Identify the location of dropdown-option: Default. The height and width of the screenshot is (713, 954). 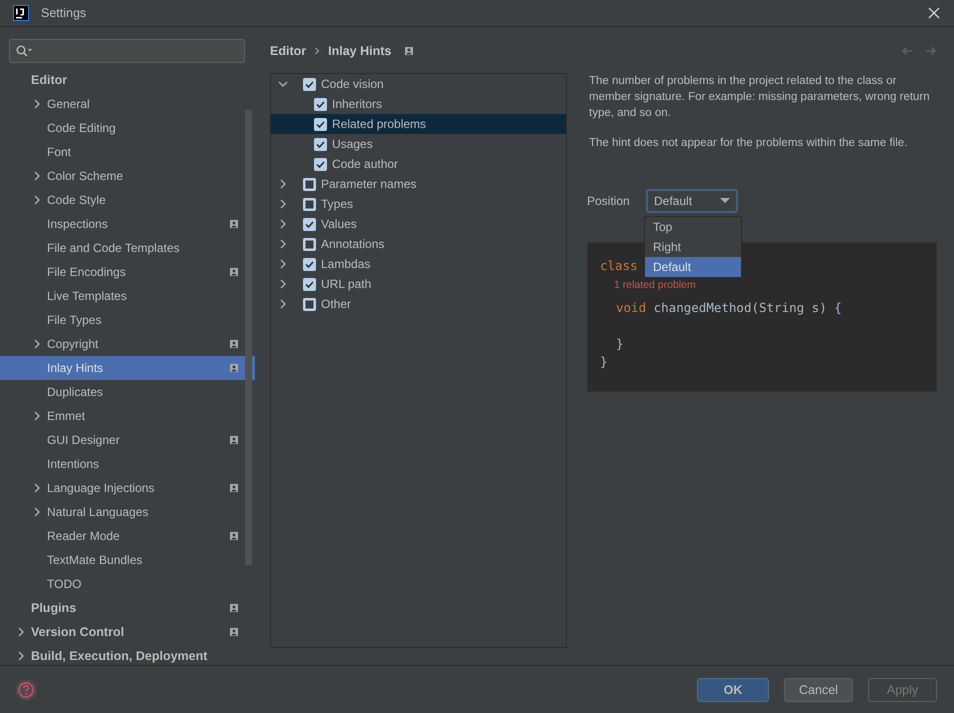
(693, 267).